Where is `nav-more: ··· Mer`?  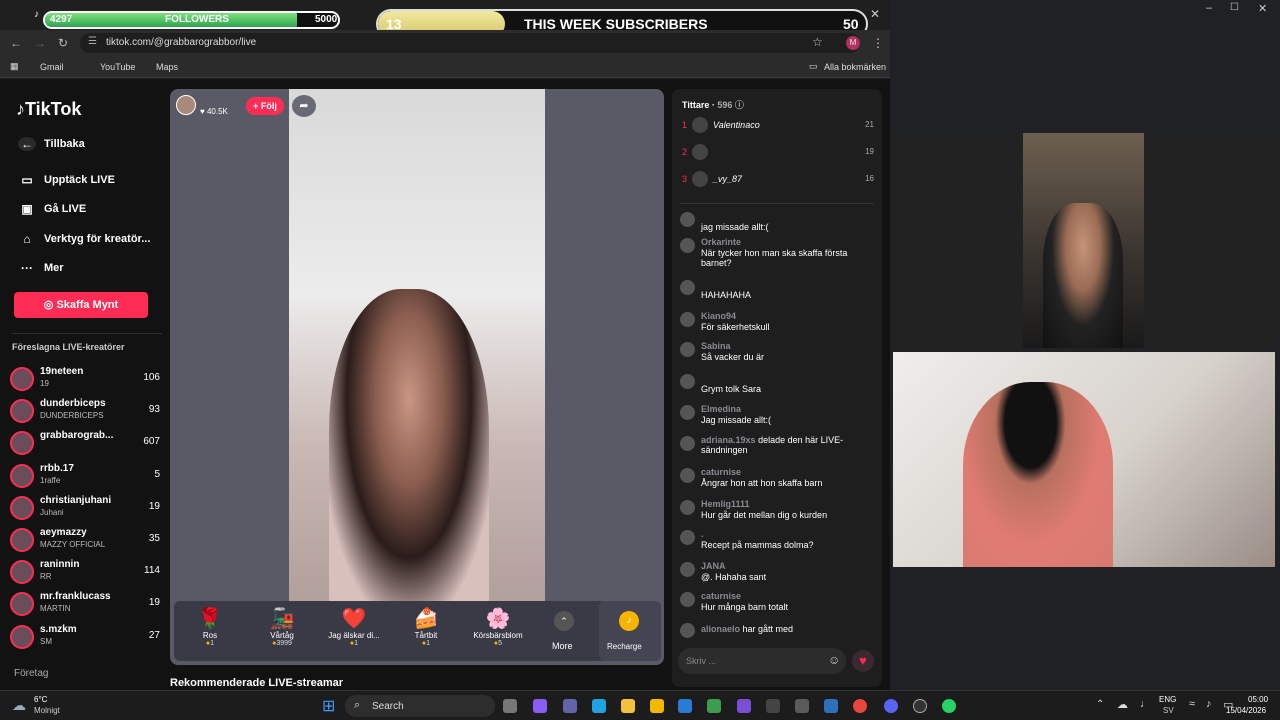 nav-more: ··· Mer is located at coordinates (41, 268).